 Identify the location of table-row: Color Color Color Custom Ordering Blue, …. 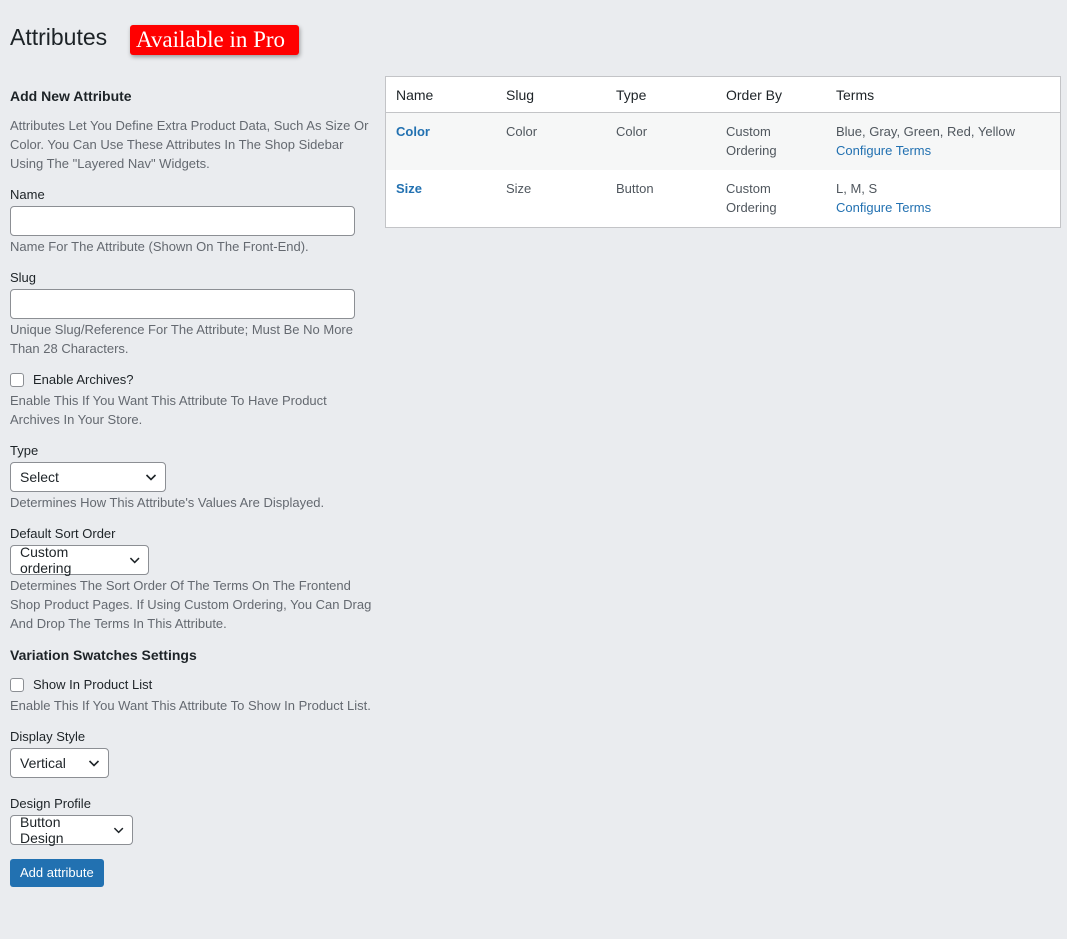
(723, 141).